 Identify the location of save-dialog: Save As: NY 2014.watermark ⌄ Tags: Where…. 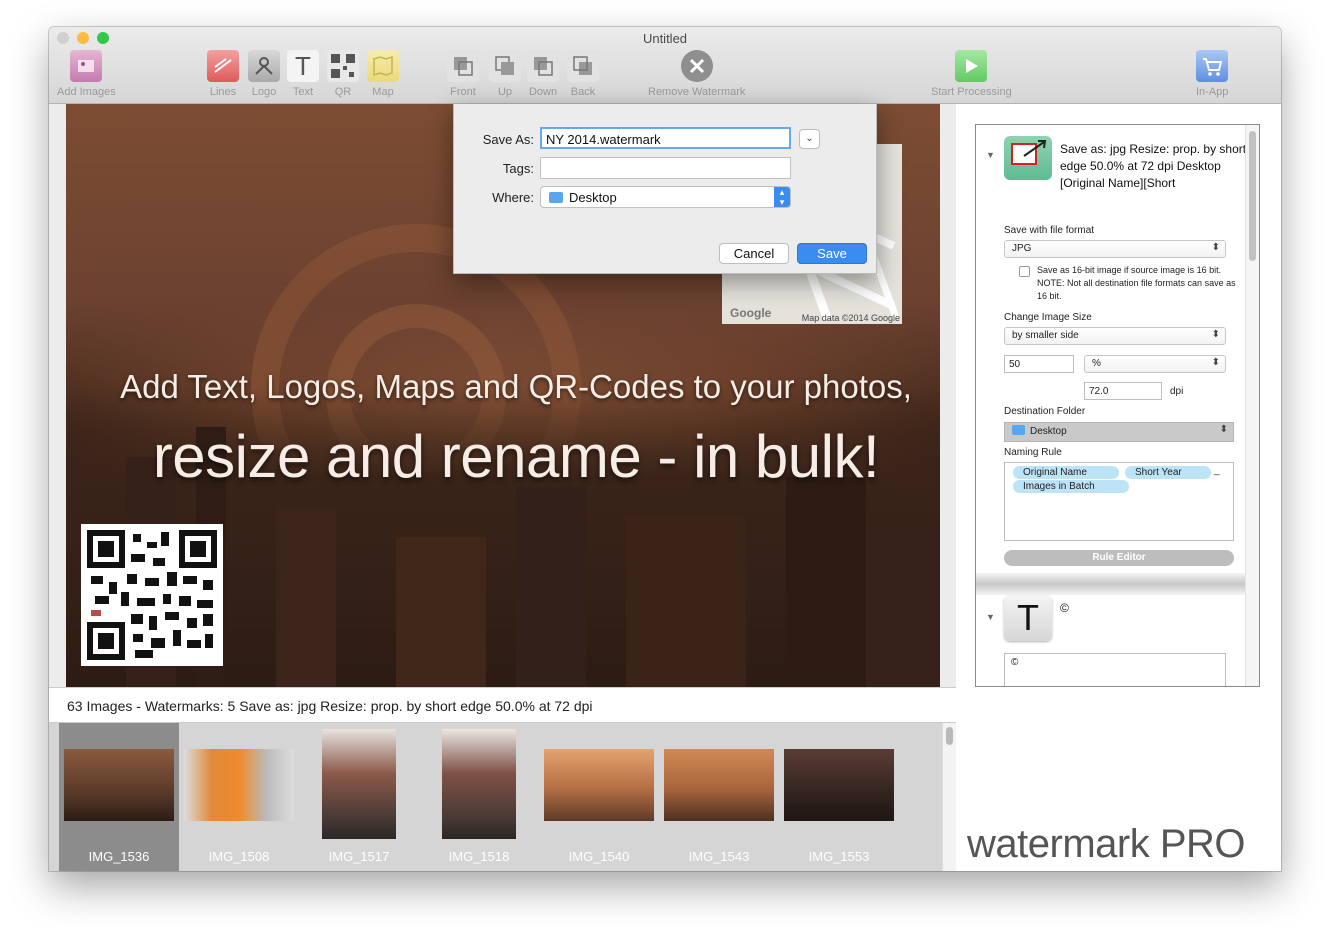
(665, 189).